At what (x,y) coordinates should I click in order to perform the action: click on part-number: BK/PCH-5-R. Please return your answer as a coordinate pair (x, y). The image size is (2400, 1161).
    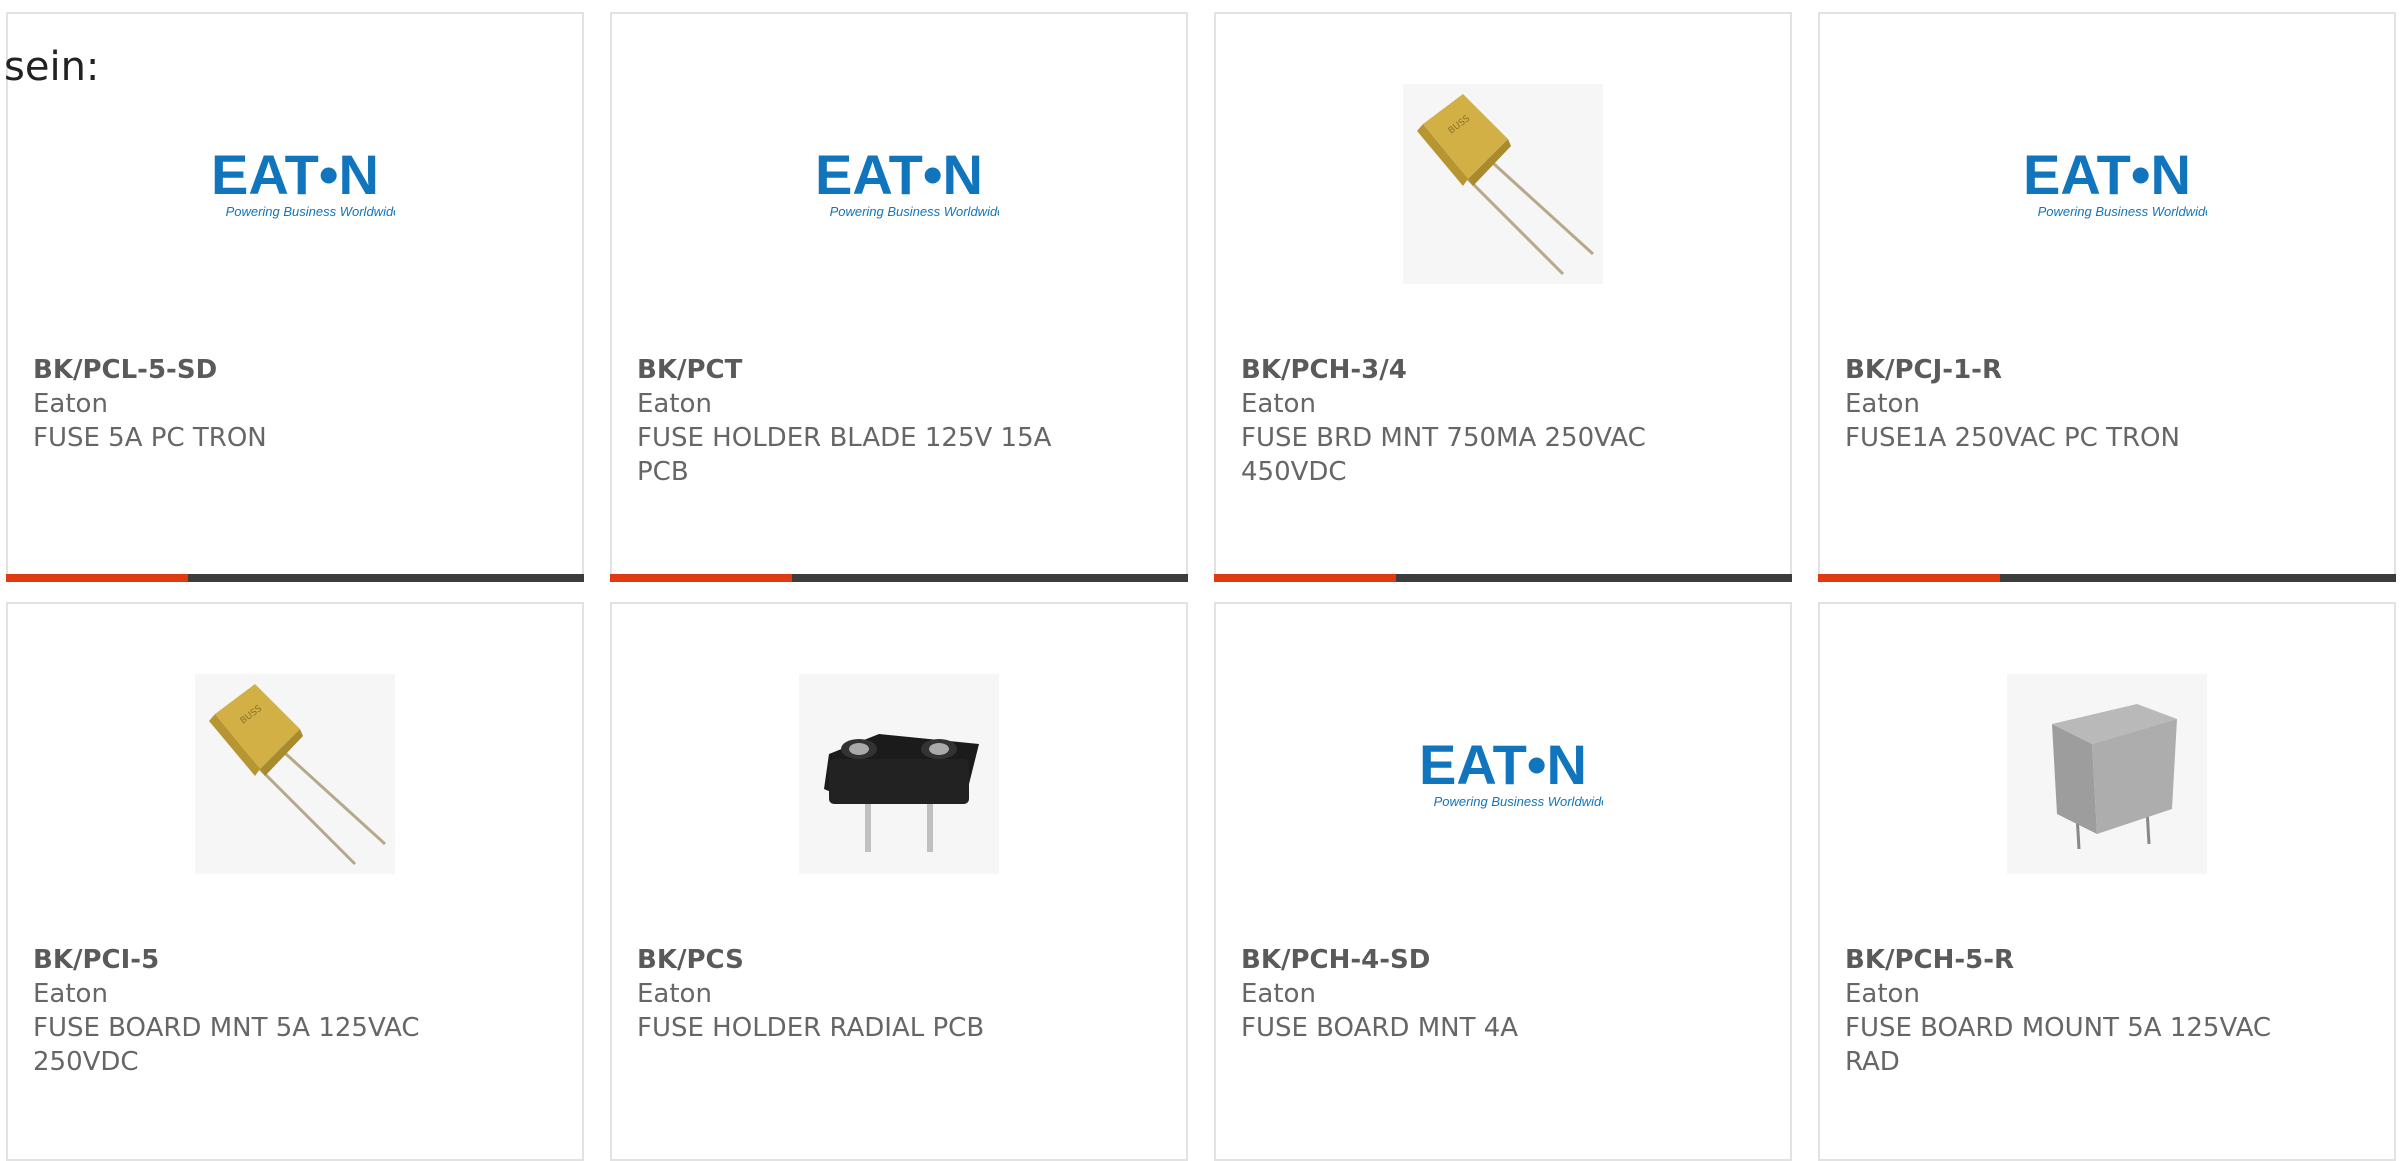
    Looking at the image, I should click on (2107, 960).